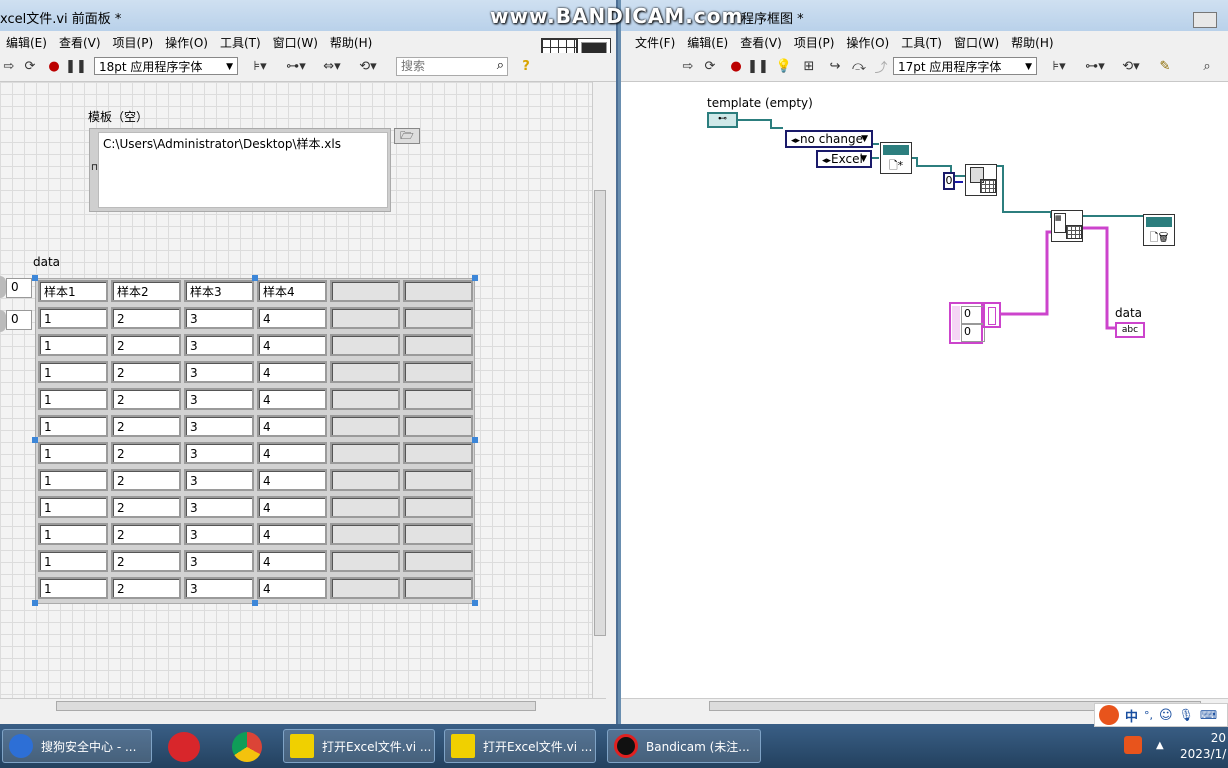 This screenshot has width=1228, height=768. I want to click on font-combo: 18pt 应用程序字体 ▼, so click(166, 66).